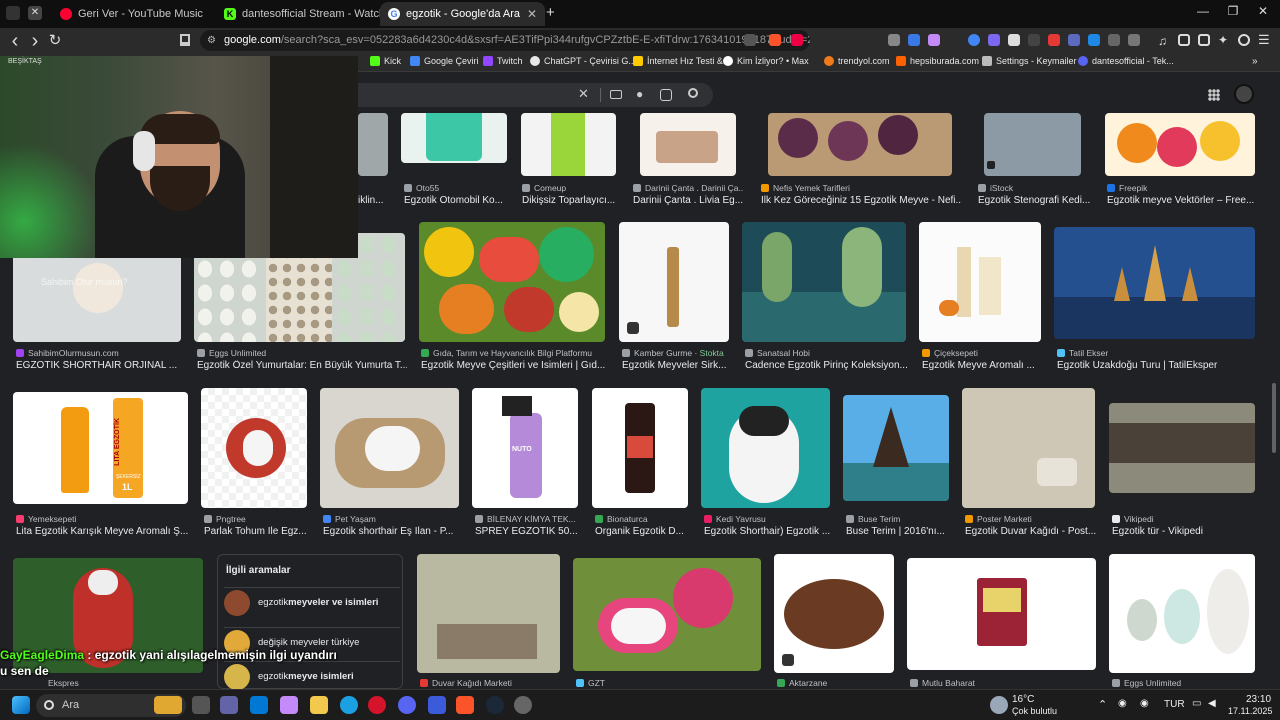  What do you see at coordinates (616, 94) in the screenshot?
I see `keyboard-icon` at bounding box center [616, 94].